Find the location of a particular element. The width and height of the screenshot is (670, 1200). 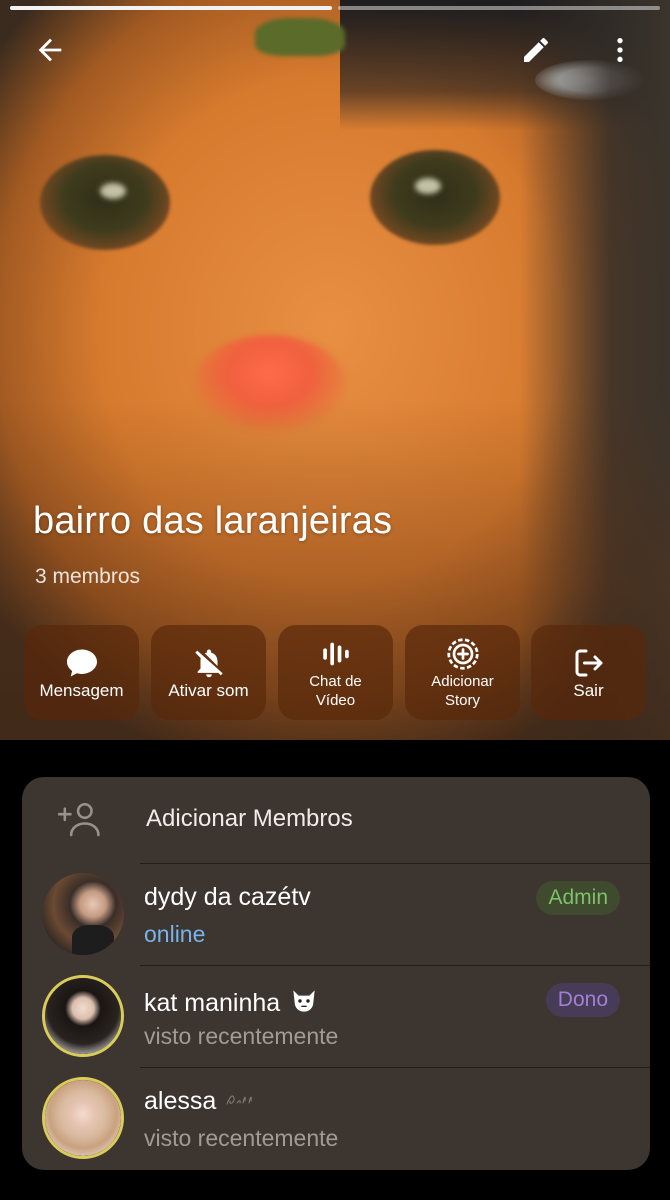

pencil-icon is located at coordinates (536, 49).